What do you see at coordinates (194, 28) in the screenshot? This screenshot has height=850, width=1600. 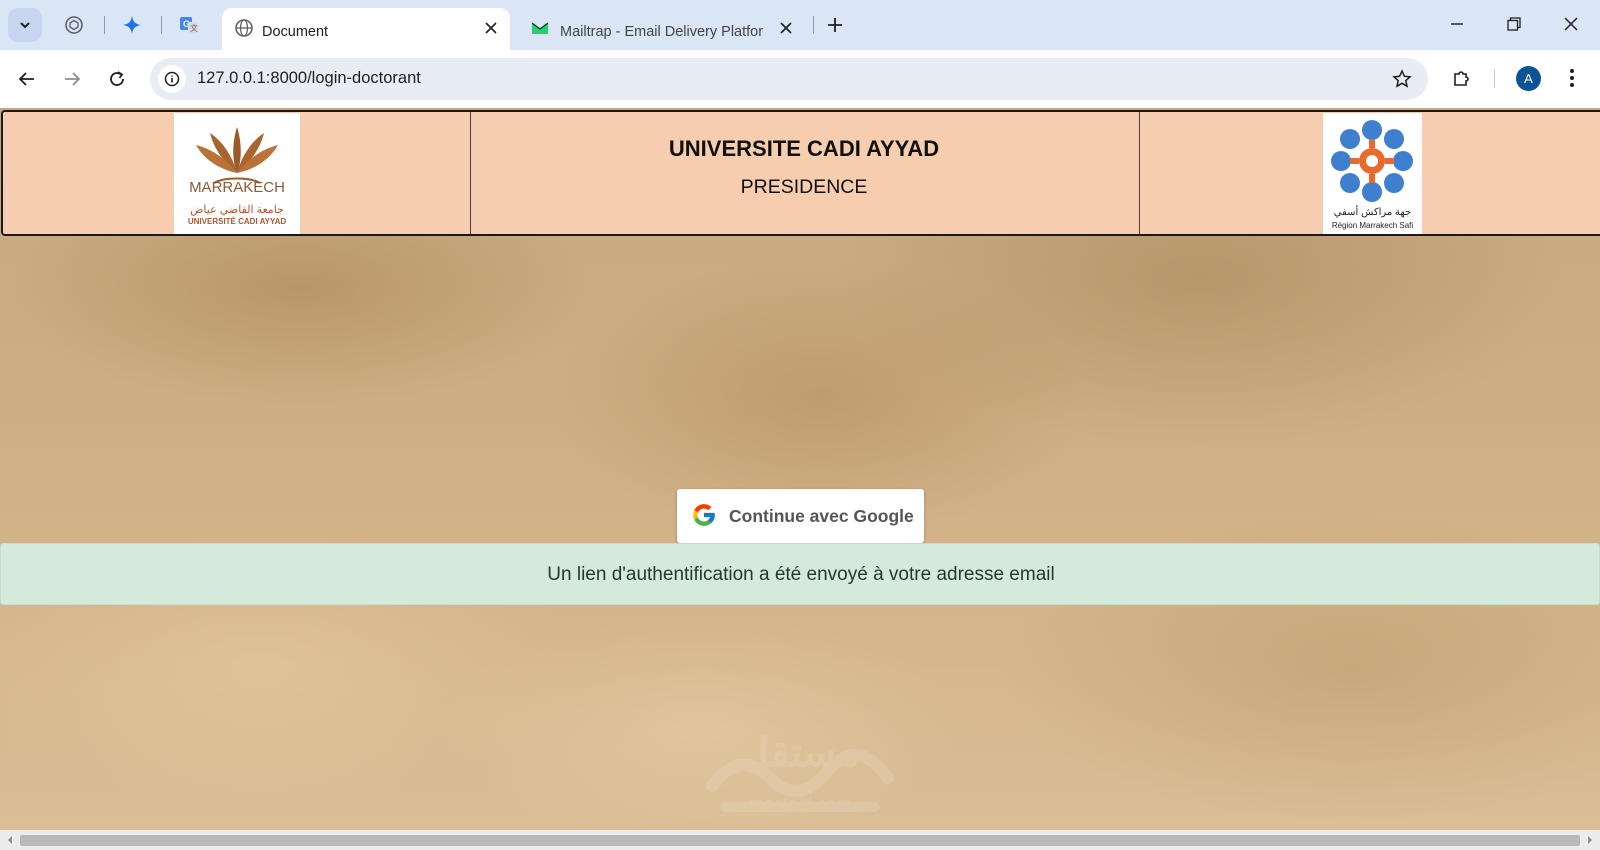 I see `svg-text: 文` at bounding box center [194, 28].